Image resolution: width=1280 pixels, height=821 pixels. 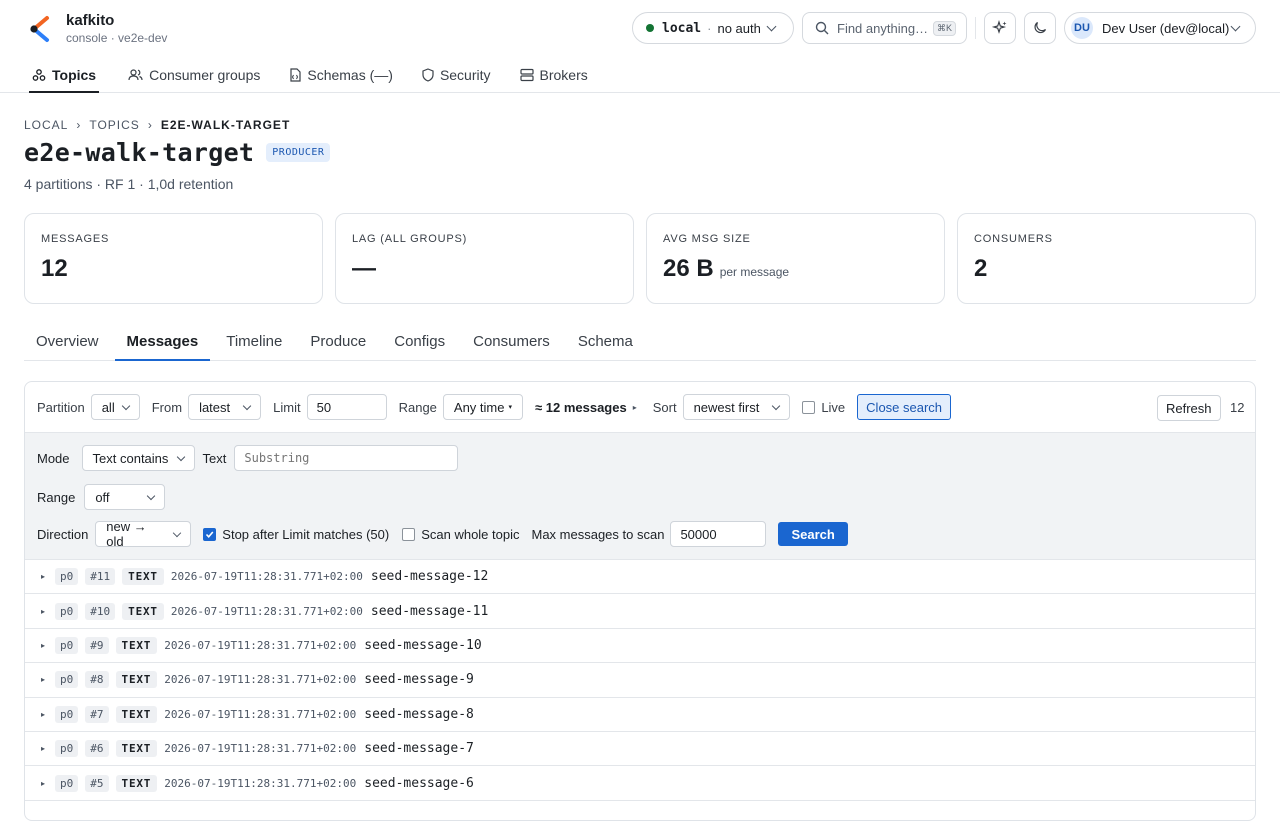 What do you see at coordinates (167, 407) in the screenshot?
I see `from-label: From` at bounding box center [167, 407].